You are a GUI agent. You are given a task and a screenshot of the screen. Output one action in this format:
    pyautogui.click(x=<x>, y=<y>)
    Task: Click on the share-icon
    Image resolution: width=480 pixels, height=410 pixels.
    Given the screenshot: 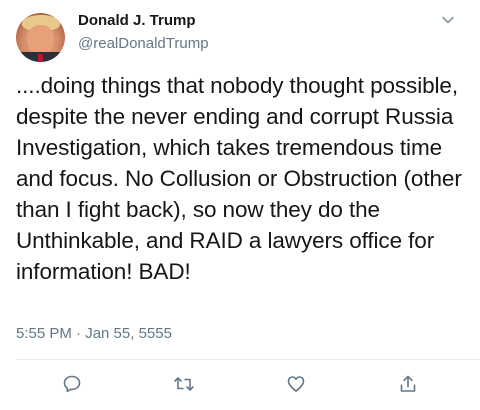 What is the action you would take?
    pyautogui.click(x=408, y=384)
    